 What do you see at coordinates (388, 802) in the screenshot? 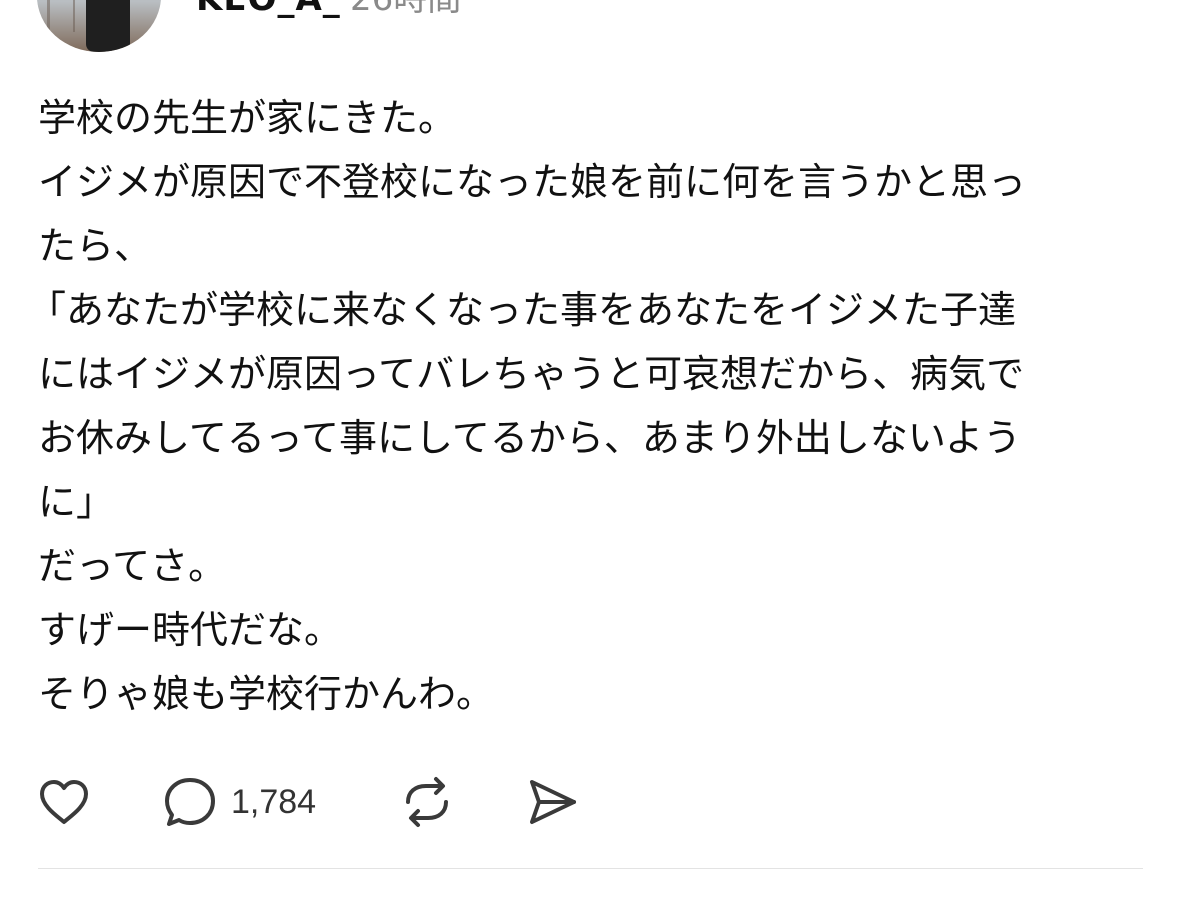
I see `post-actions: 1,784` at bounding box center [388, 802].